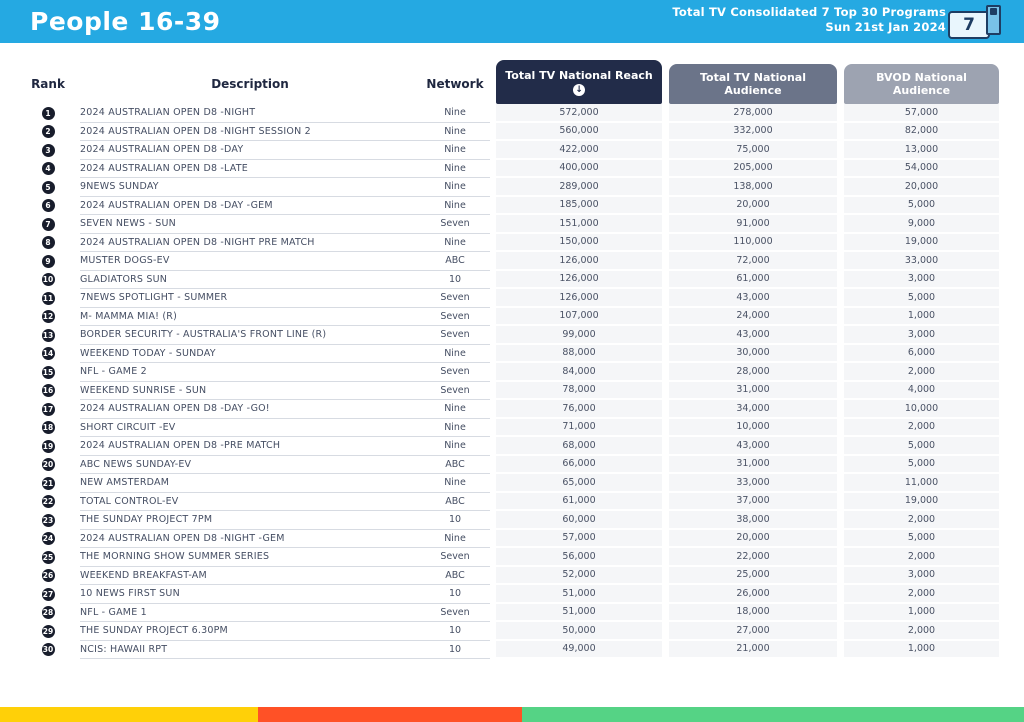 The height and width of the screenshot is (722, 1024). What do you see at coordinates (579, 372) in the screenshot?
I see `total-tv-national-reach-value: 84,000` at bounding box center [579, 372].